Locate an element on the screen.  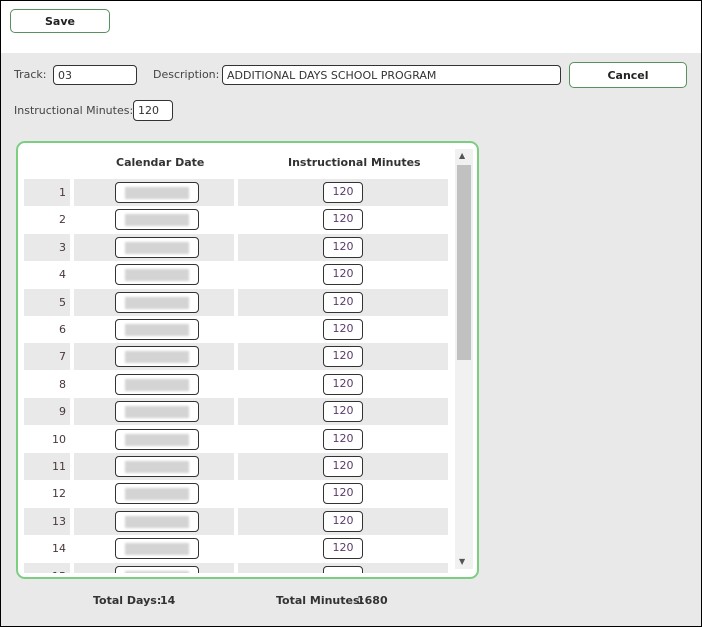
save-button: Save is located at coordinates (60, 21).